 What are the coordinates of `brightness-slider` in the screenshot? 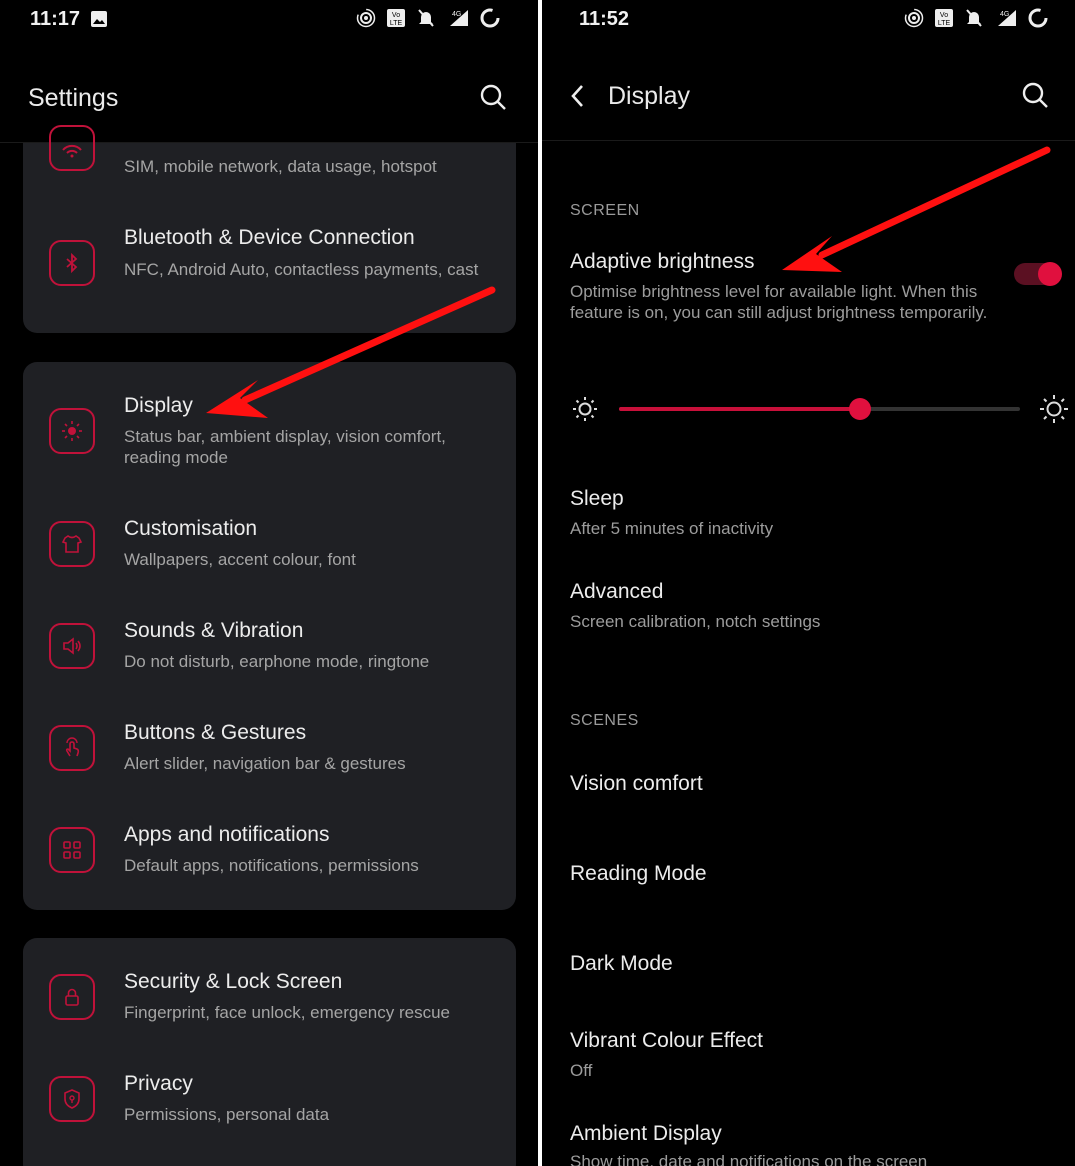 It's located at (819, 409).